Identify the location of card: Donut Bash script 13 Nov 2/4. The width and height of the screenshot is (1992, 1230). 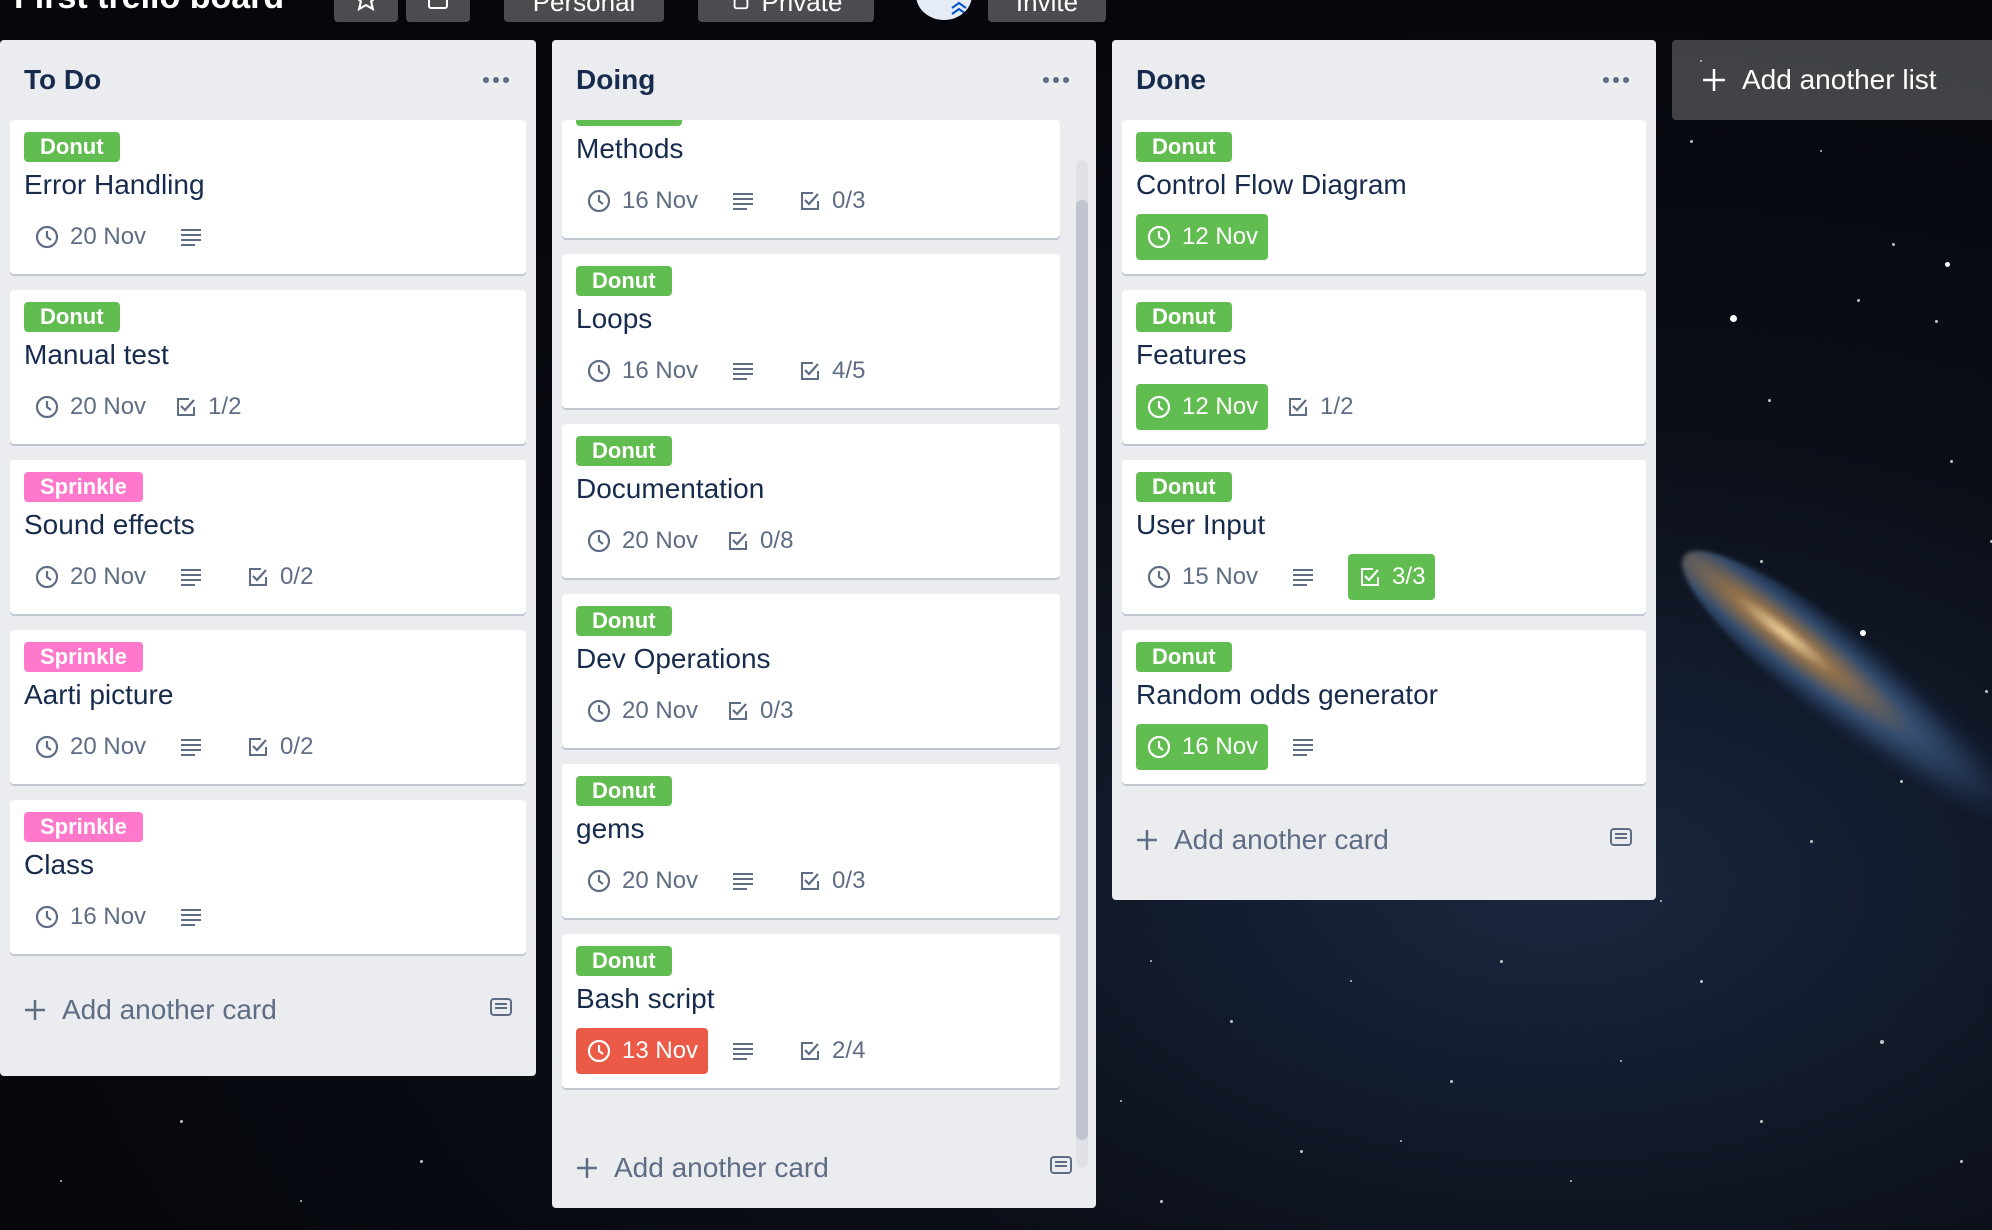
(811, 1011).